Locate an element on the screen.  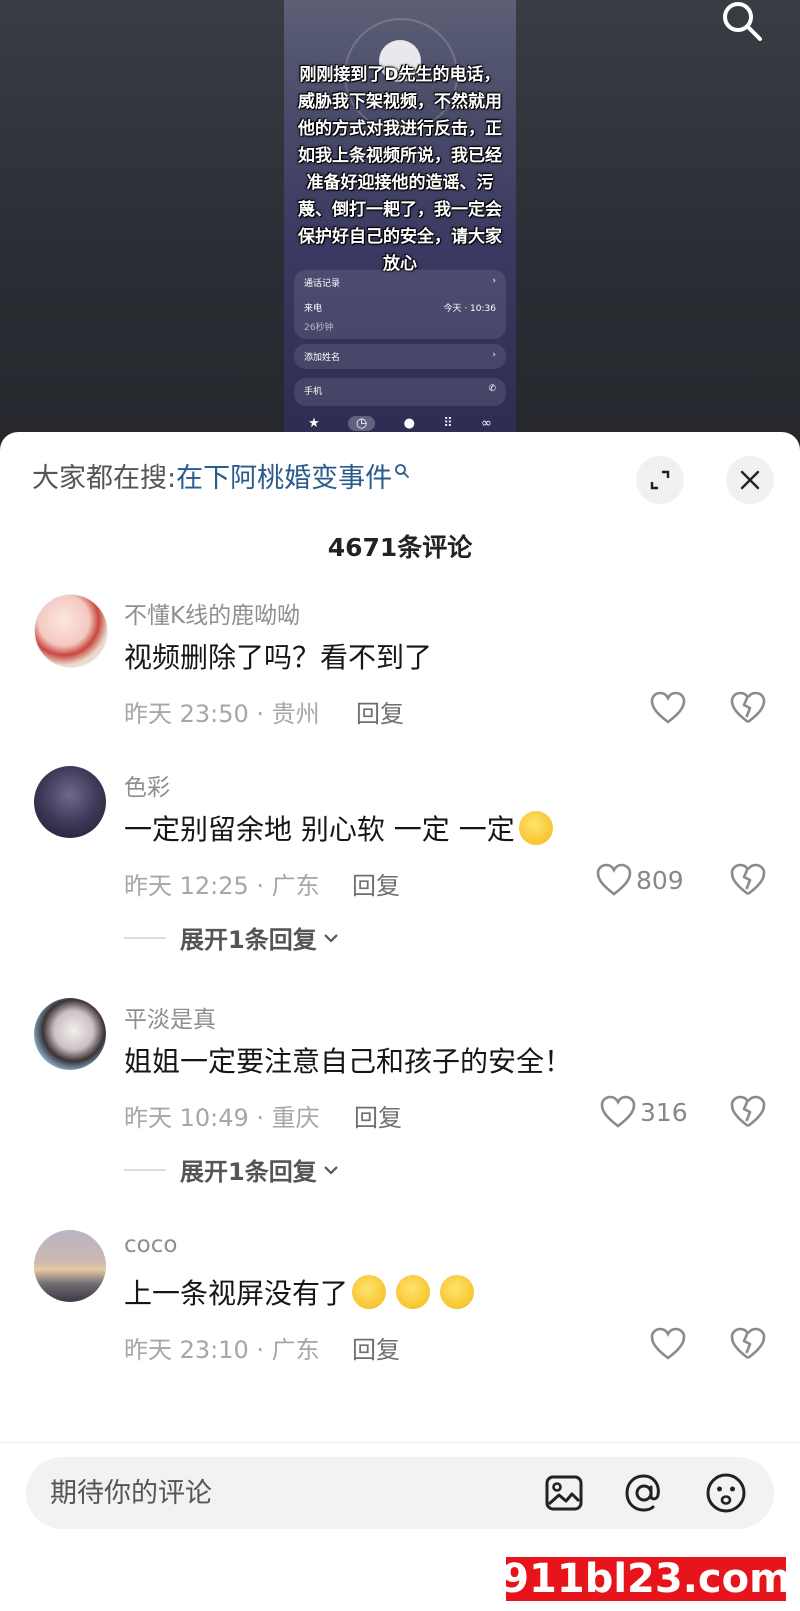
trending-search-link: 在下阿桃婚变事件 is located at coordinates (284, 475).